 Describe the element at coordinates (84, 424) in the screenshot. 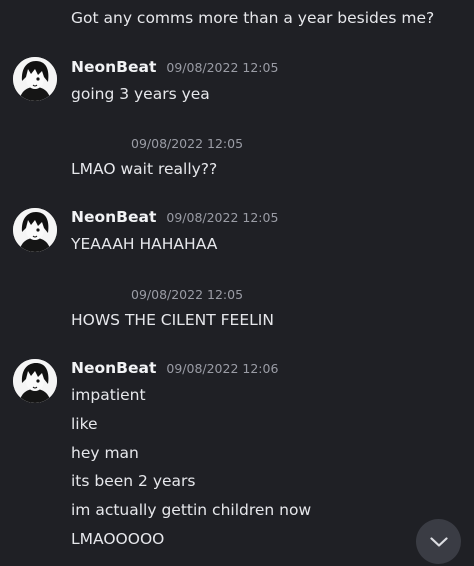

I see `message-text: like` at that location.